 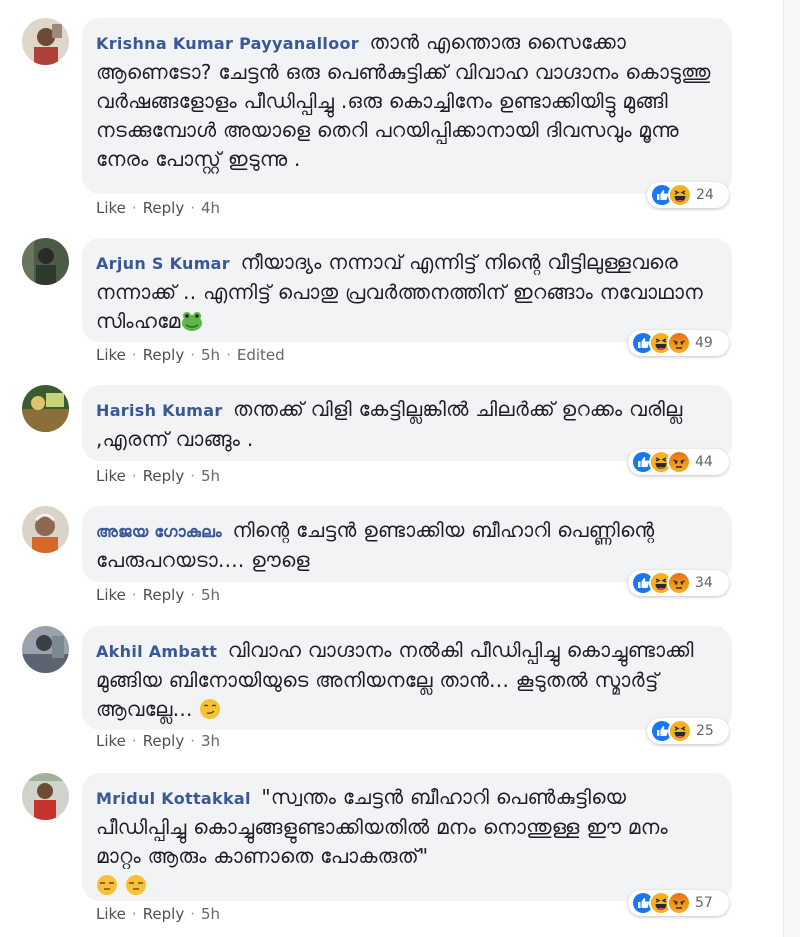 What do you see at coordinates (210, 741) in the screenshot?
I see `comment-timestamp: 3h` at bounding box center [210, 741].